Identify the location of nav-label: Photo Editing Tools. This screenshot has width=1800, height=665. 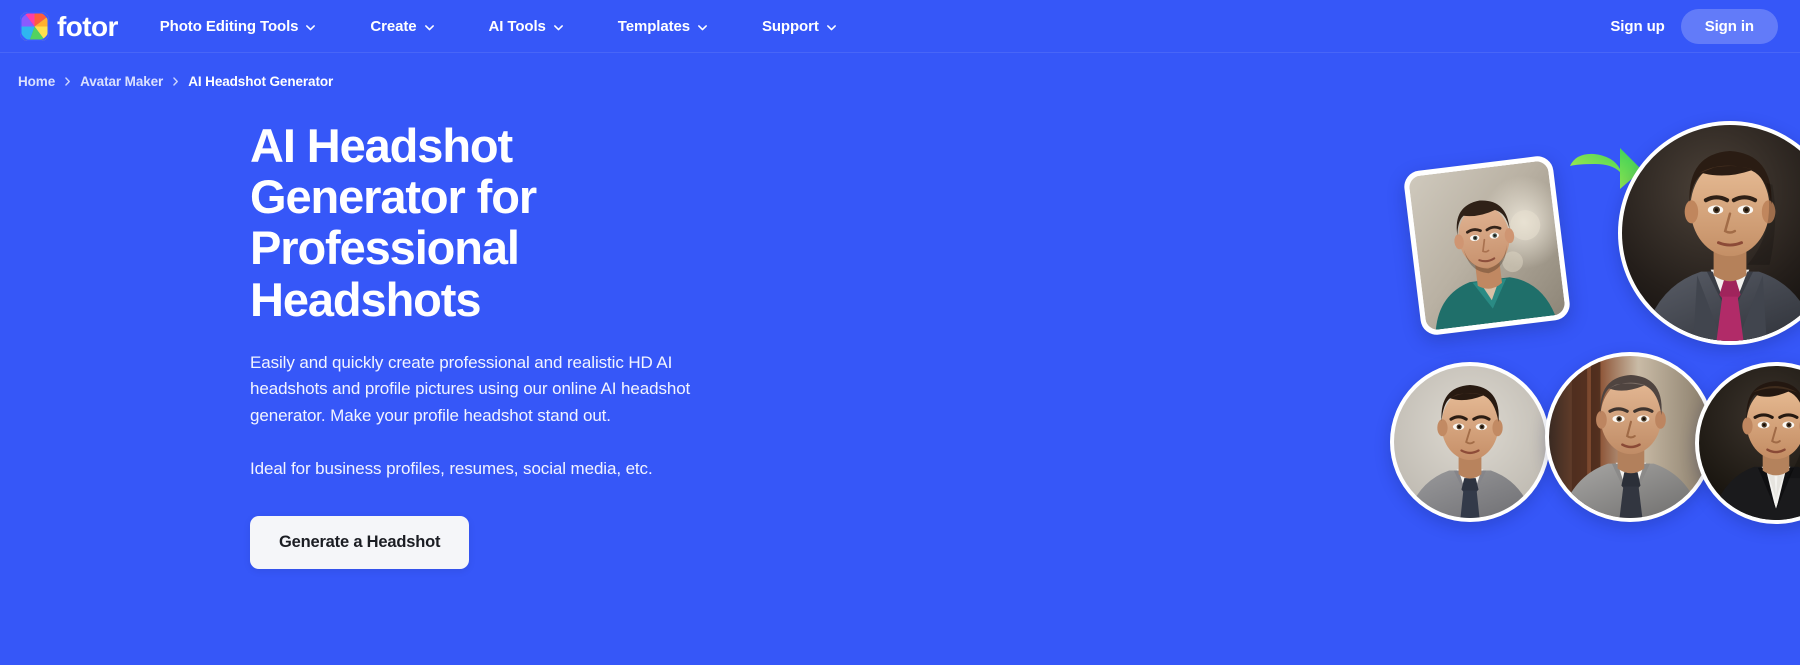
(229, 26).